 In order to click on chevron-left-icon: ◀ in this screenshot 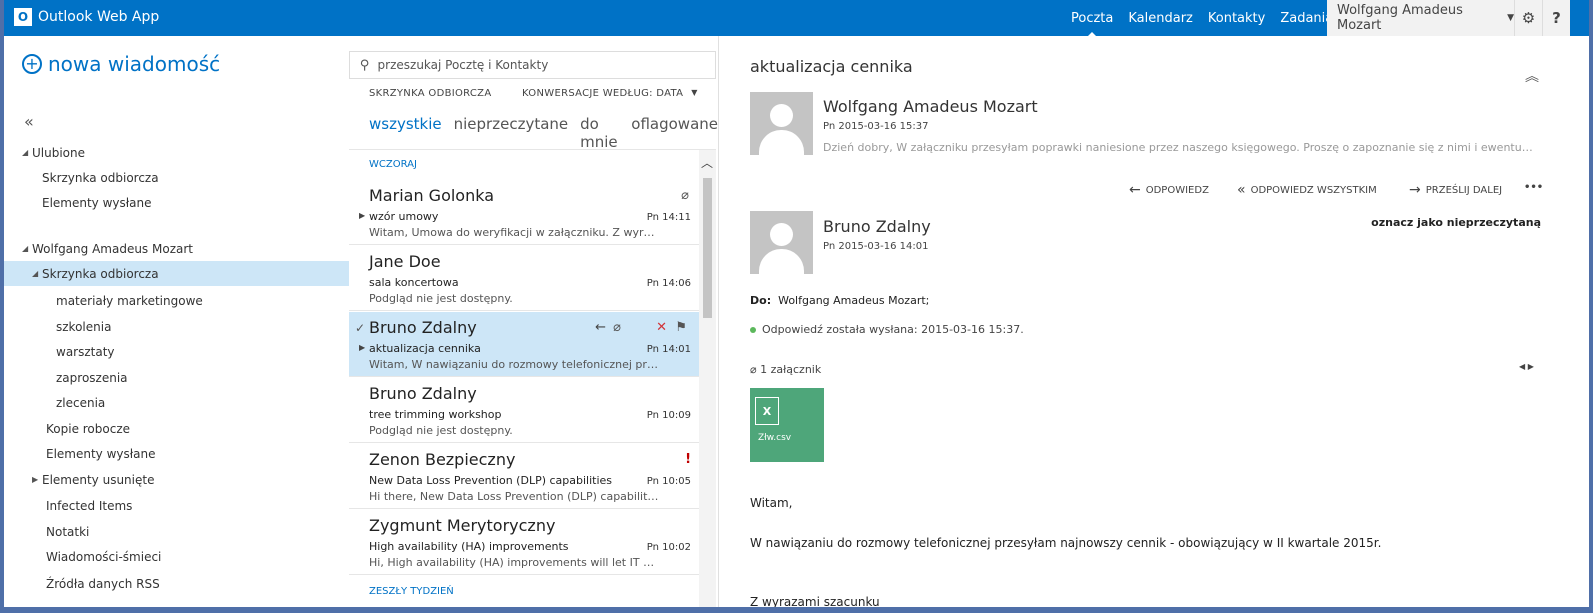, I will do `click(1522, 366)`.